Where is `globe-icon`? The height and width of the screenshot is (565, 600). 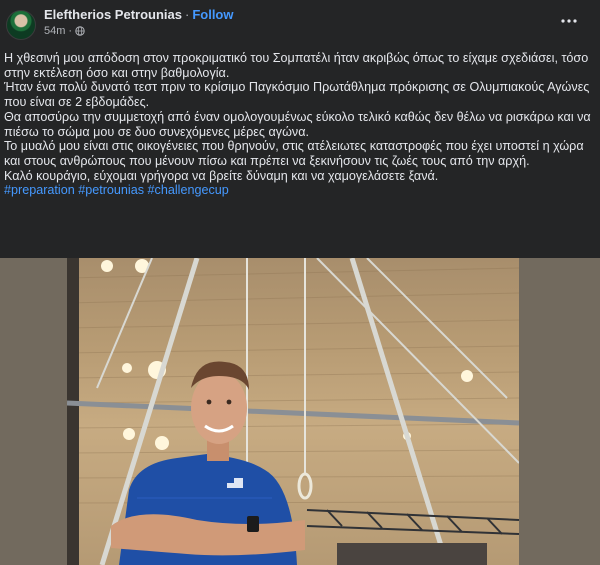 globe-icon is located at coordinates (80, 31).